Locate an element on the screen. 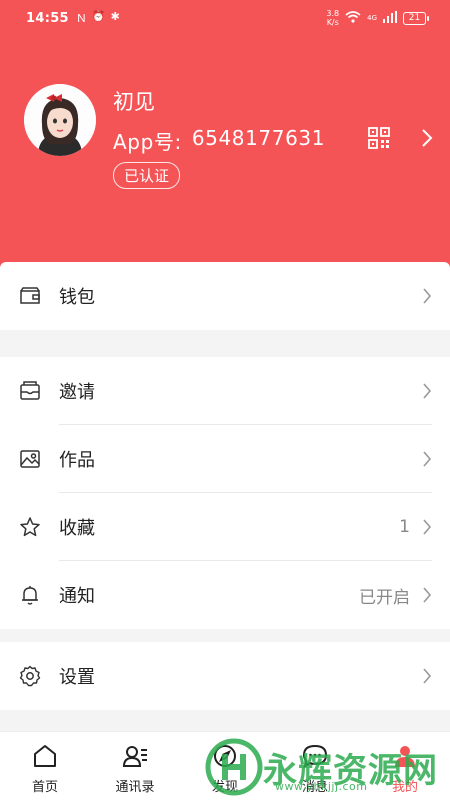 The height and width of the screenshot is (800, 450). contacts-icon is located at coordinates (134, 756).